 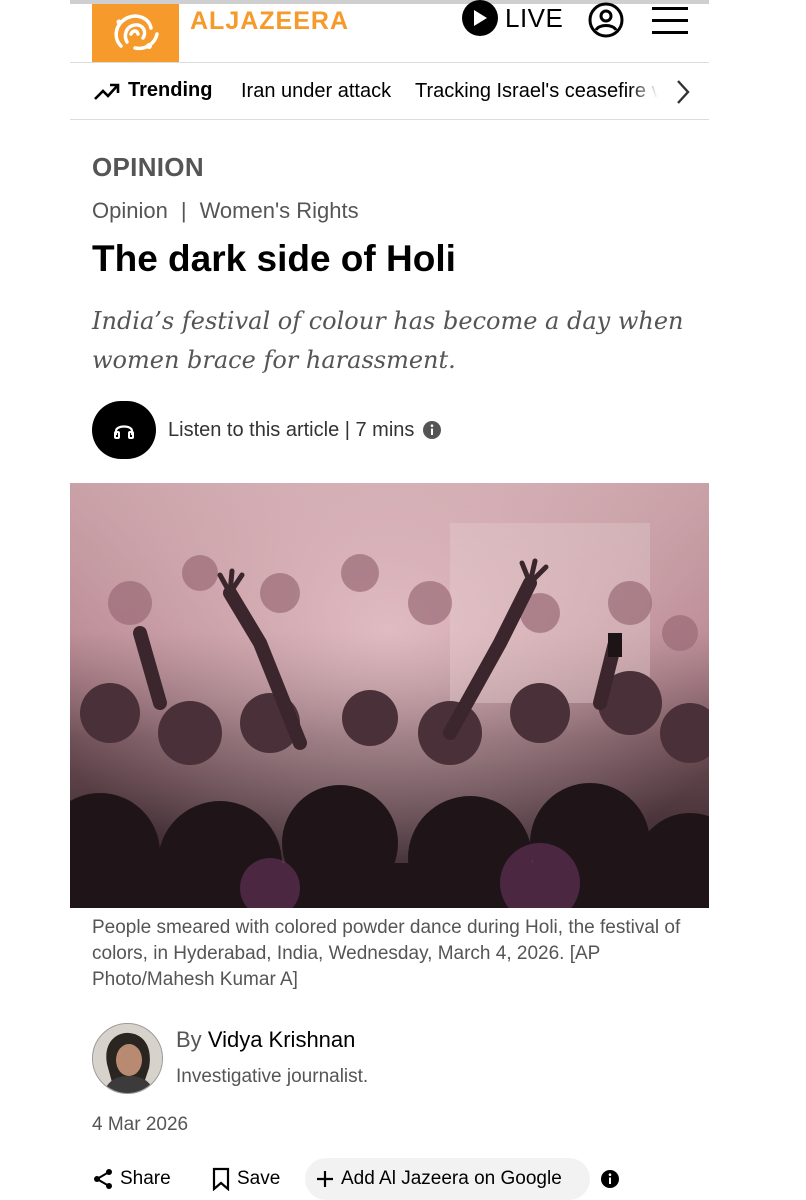 What do you see at coordinates (130, 210) in the screenshot?
I see `breadcrumb-opinion: Opinion` at bounding box center [130, 210].